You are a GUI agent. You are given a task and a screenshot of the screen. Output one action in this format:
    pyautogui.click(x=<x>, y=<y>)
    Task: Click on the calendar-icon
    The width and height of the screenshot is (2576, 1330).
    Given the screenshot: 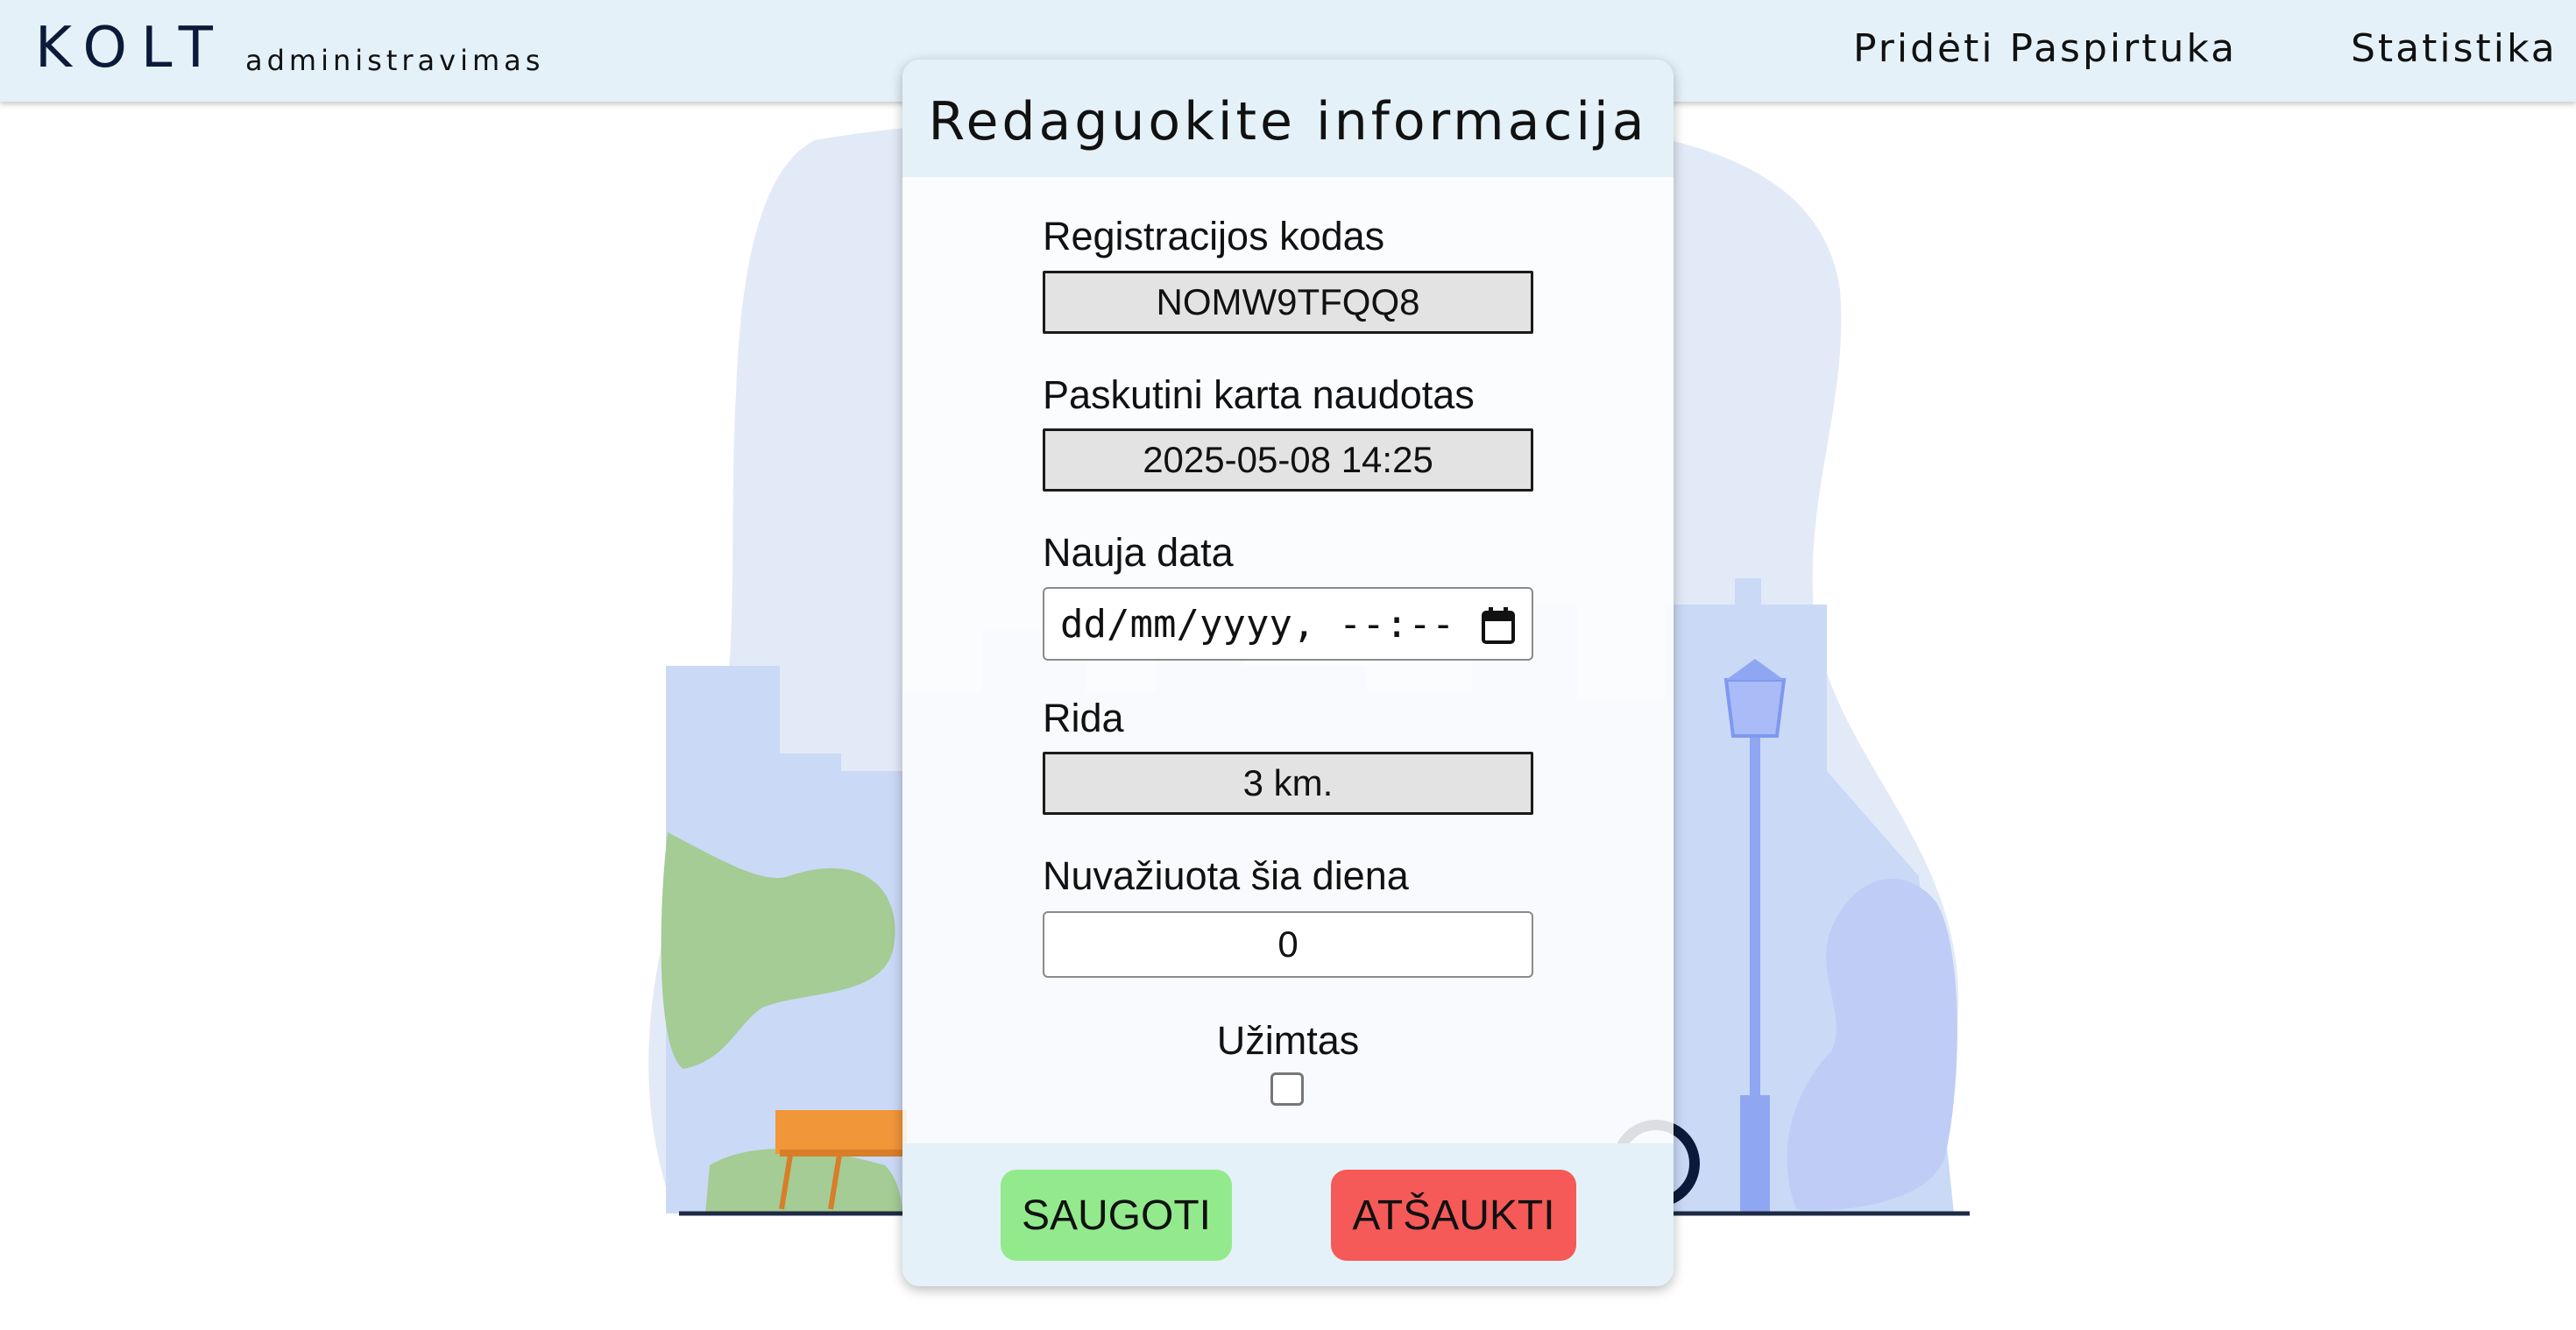 What is the action you would take?
    pyautogui.click(x=1498, y=625)
    